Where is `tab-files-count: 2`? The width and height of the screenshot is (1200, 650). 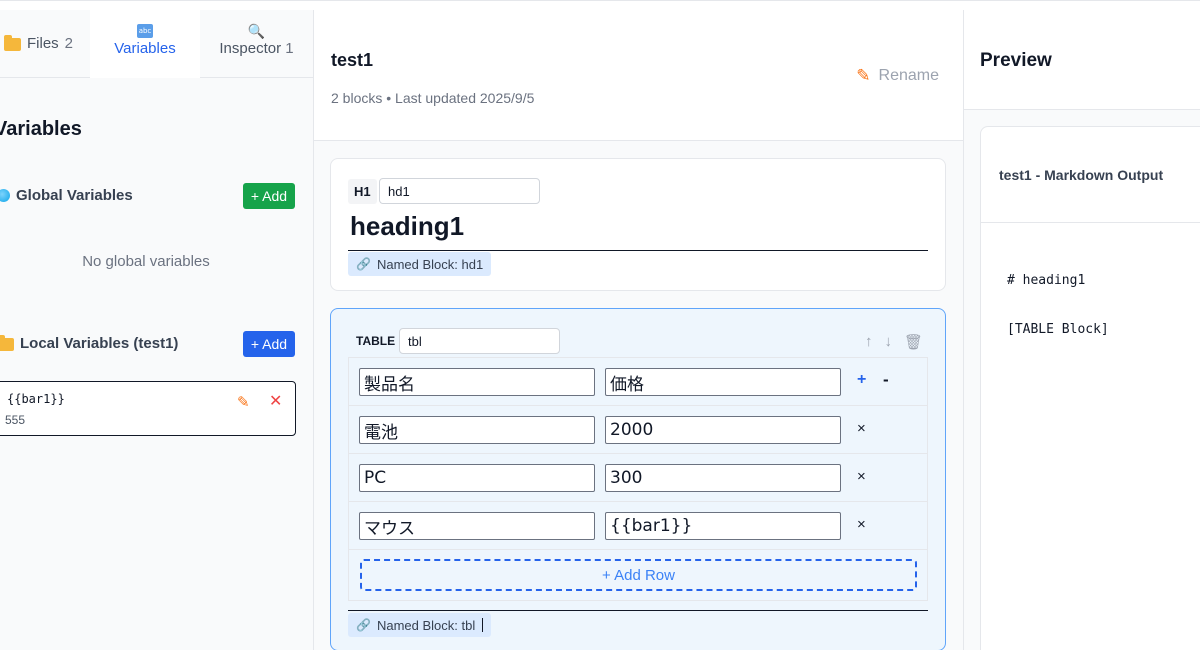 tab-files-count: 2 is located at coordinates (69, 43).